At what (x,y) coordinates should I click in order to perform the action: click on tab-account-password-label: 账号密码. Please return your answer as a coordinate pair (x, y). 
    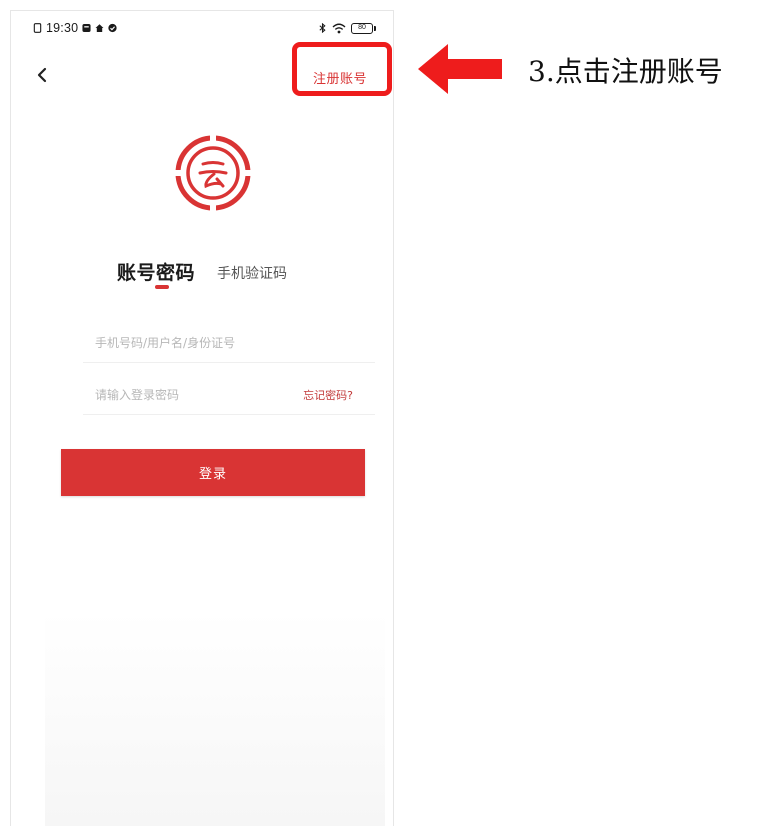
    Looking at the image, I should click on (156, 273).